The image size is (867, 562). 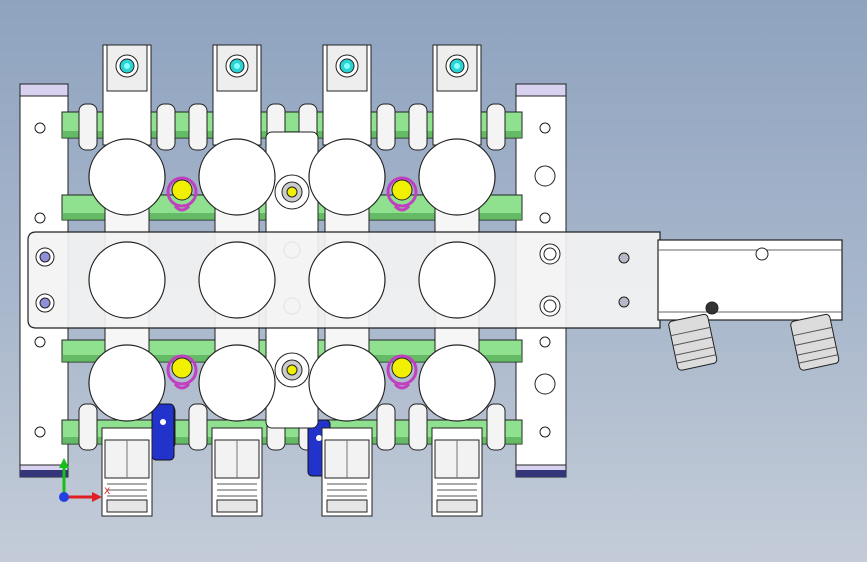 What do you see at coordinates (762, 254) in the screenshot?
I see `manifold-hole` at bounding box center [762, 254].